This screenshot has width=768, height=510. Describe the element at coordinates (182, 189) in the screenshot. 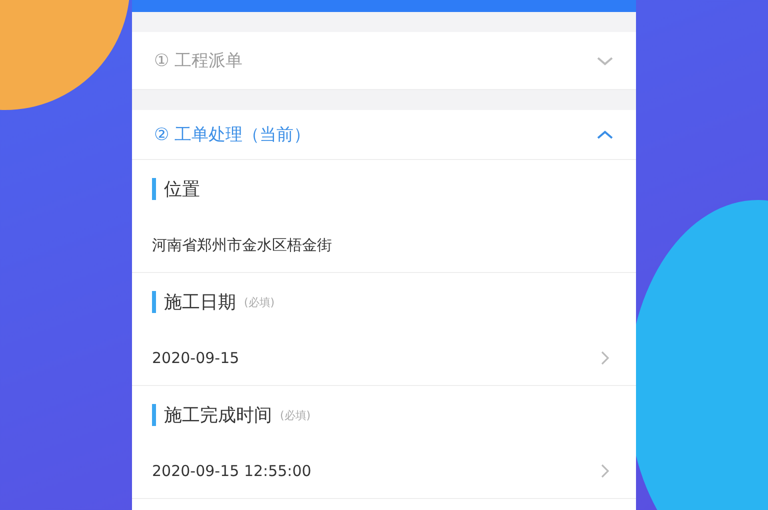

I see `field-label: 位置` at that location.